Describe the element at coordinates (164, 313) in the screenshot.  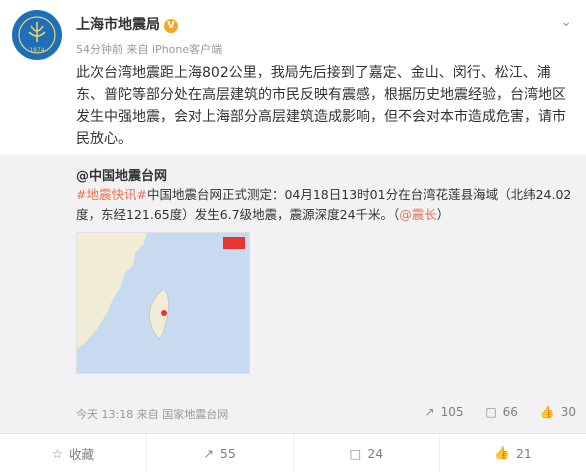
I see `epicenter-marker-icon` at that location.